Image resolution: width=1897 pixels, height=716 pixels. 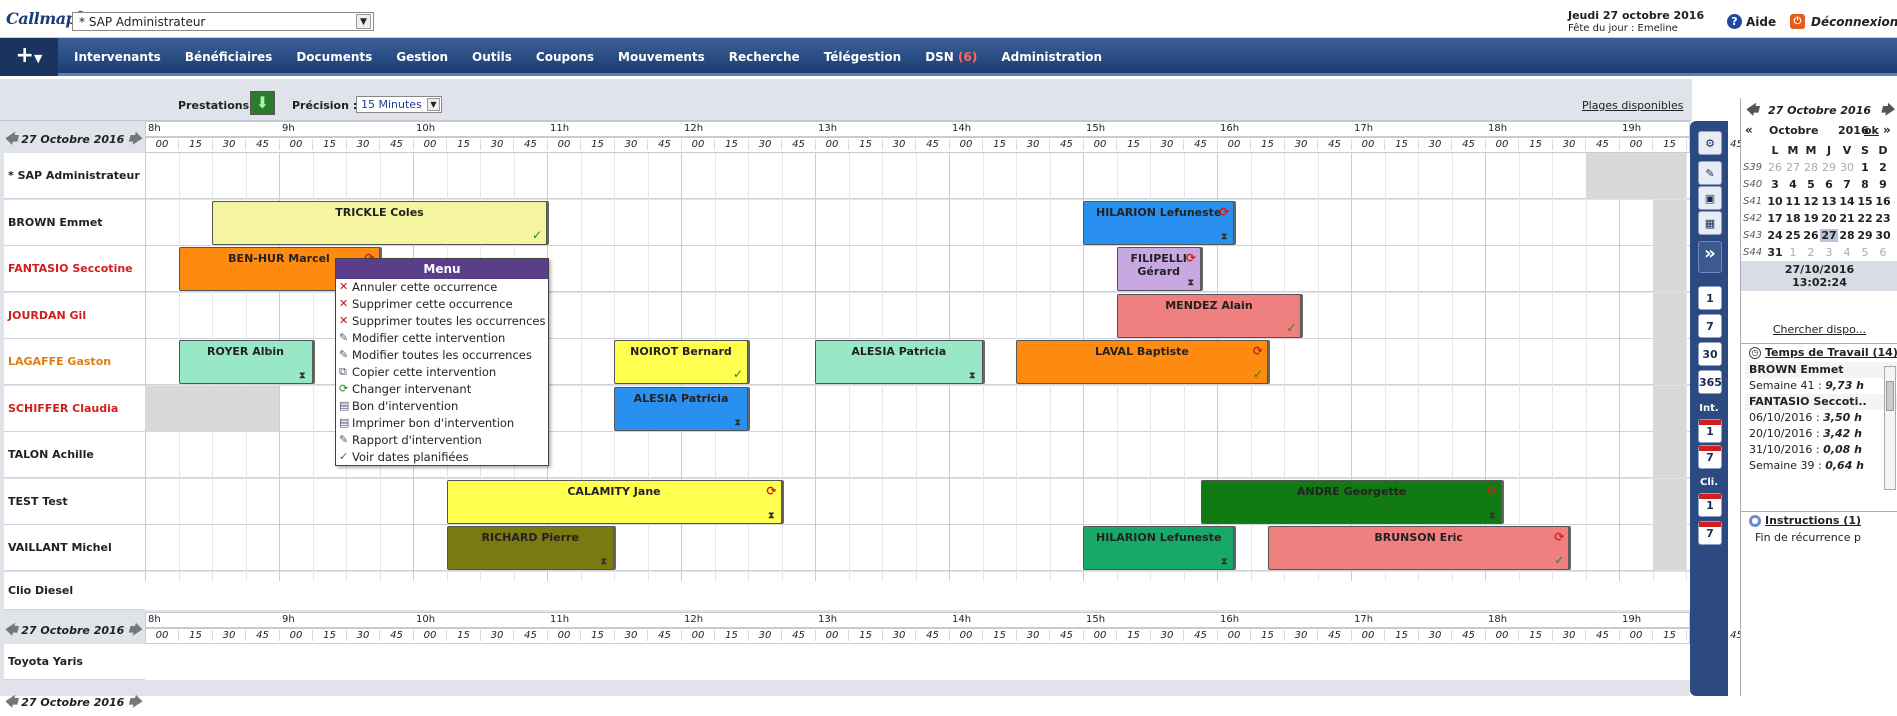 I want to click on scrollbar, so click(x=1890, y=428).